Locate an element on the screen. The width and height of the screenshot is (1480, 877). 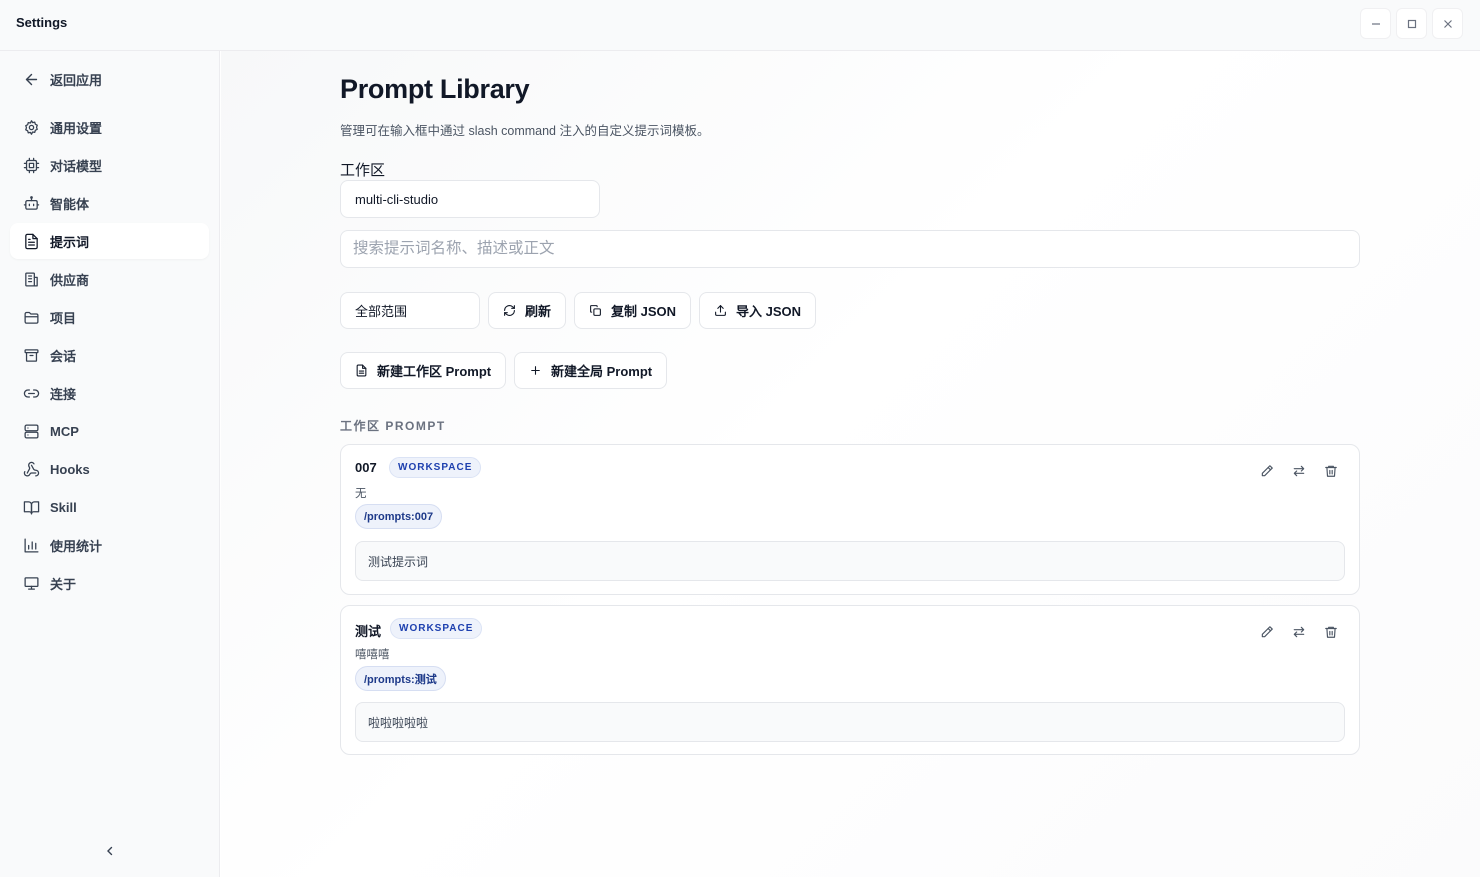
sidebar-item-label: MCP is located at coordinates (64, 431).